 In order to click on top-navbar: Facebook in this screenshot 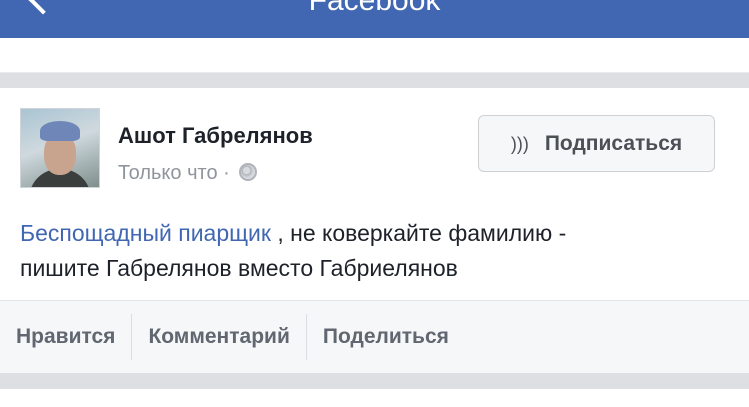, I will do `click(374, 19)`.